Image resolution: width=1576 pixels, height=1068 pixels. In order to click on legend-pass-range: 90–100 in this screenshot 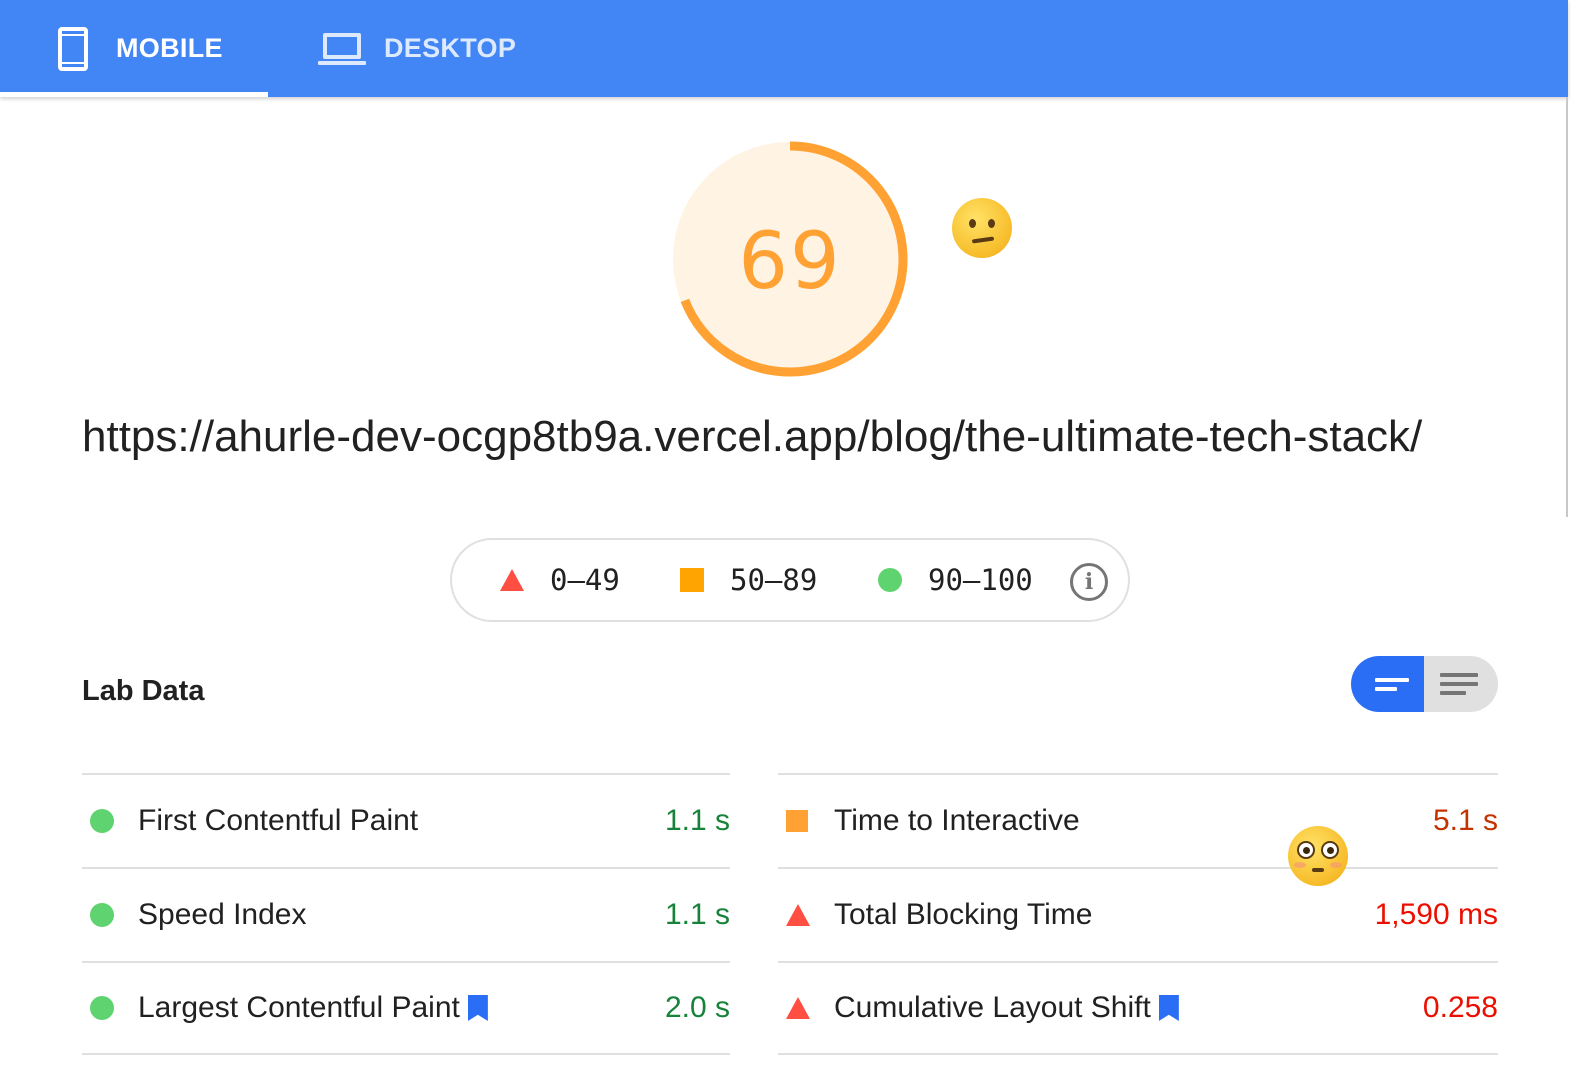, I will do `click(980, 580)`.